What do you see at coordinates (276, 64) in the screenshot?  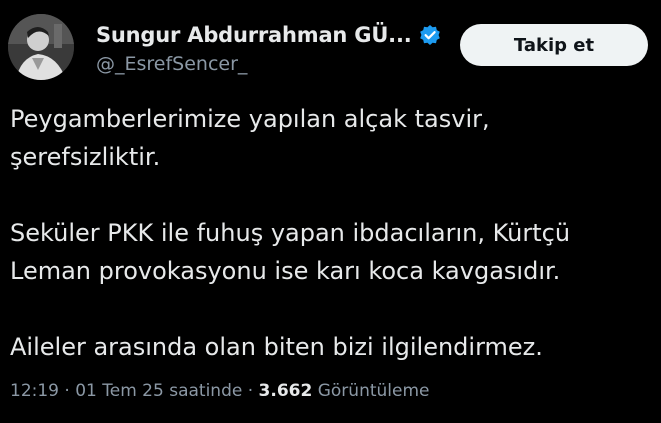 I see `author-handle: @_EsrefSencer_` at bounding box center [276, 64].